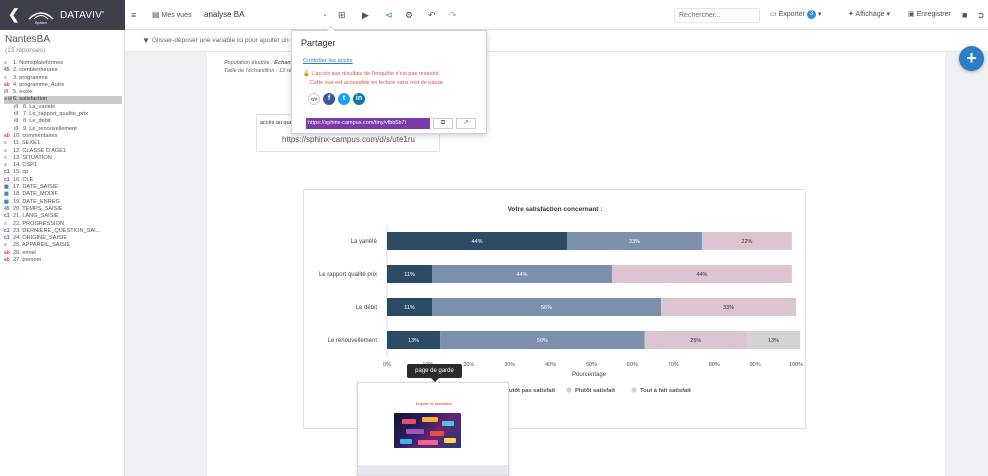 The width and height of the screenshot is (988, 476). What do you see at coordinates (63, 165) in the screenshot?
I see `variable-item: ≡ 14. CSP1` at bounding box center [63, 165].